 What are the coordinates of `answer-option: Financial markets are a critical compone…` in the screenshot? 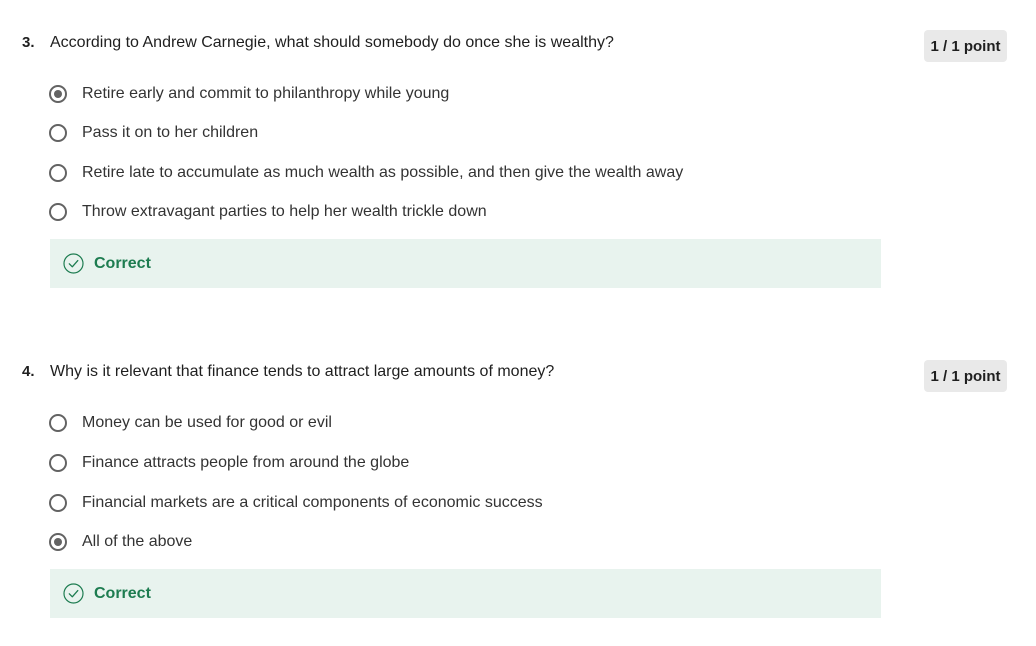 It's located at (296, 503).